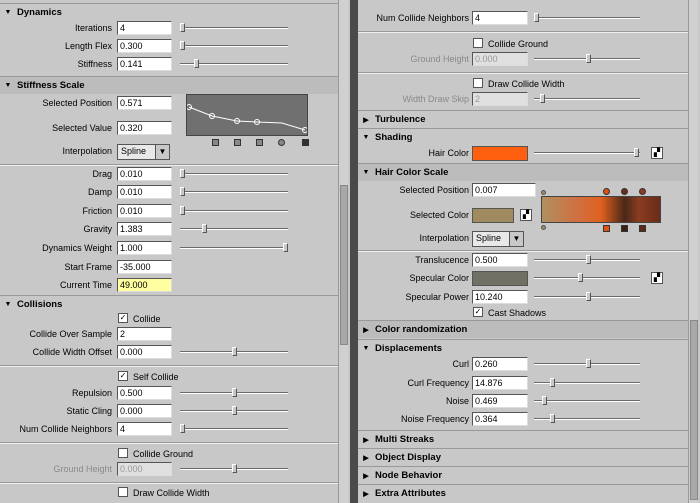 This screenshot has width=700, height=503. Describe the element at coordinates (144, 46) in the screenshot. I see `length-flex-field: 0.300` at that location.